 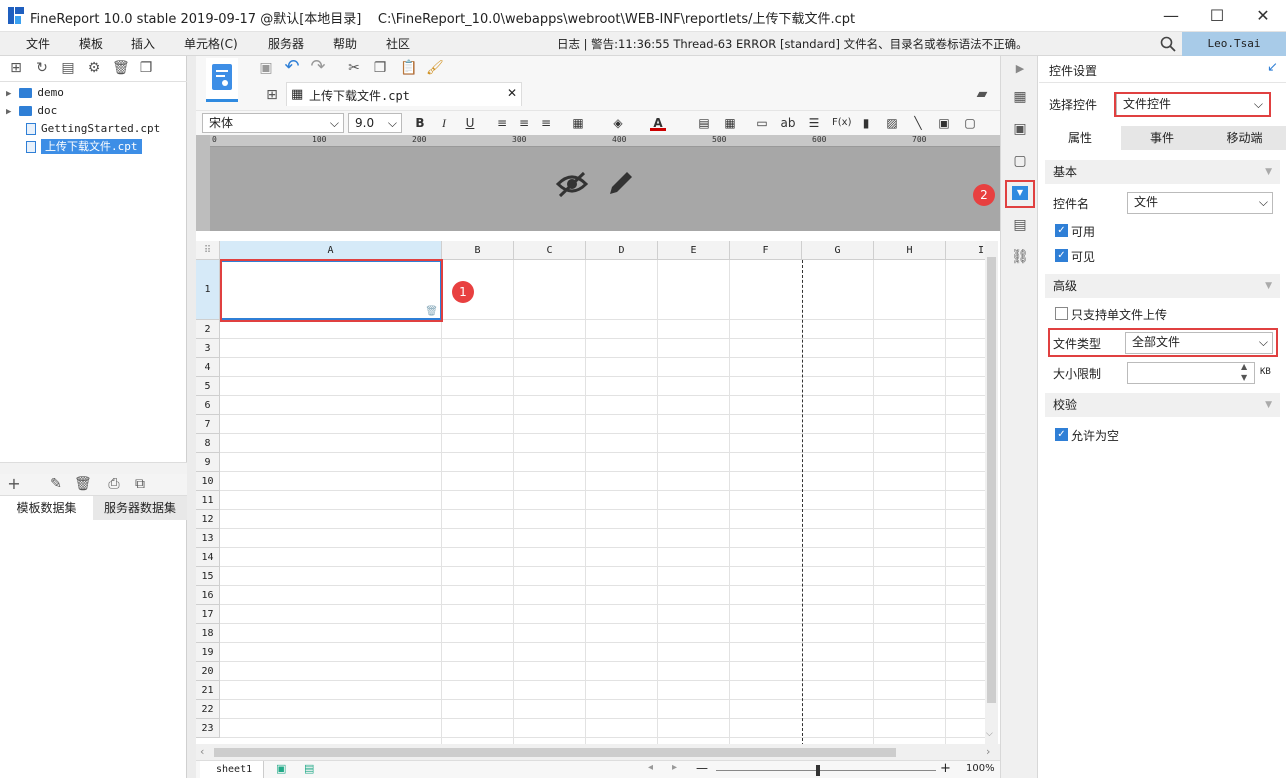 What do you see at coordinates (208, 557) in the screenshot?
I see `row-header: 14` at bounding box center [208, 557].